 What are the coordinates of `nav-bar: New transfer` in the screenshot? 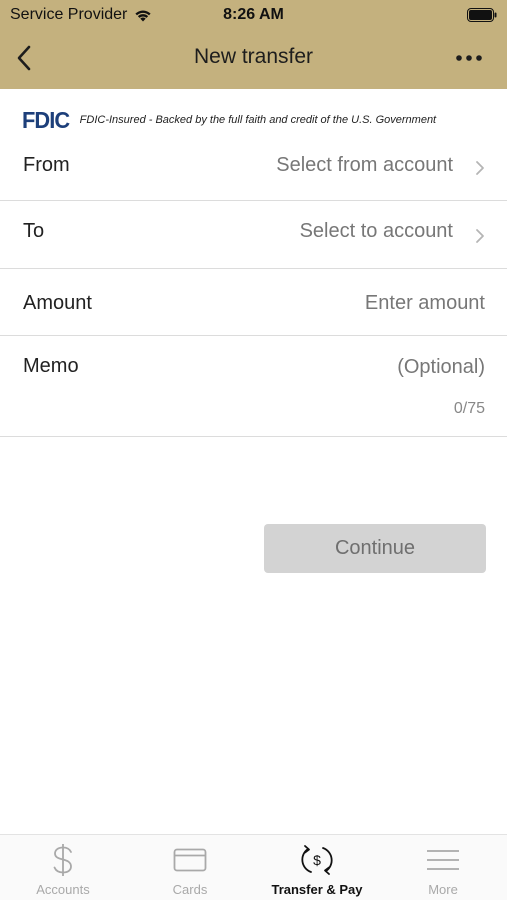 It's located at (253, 59).